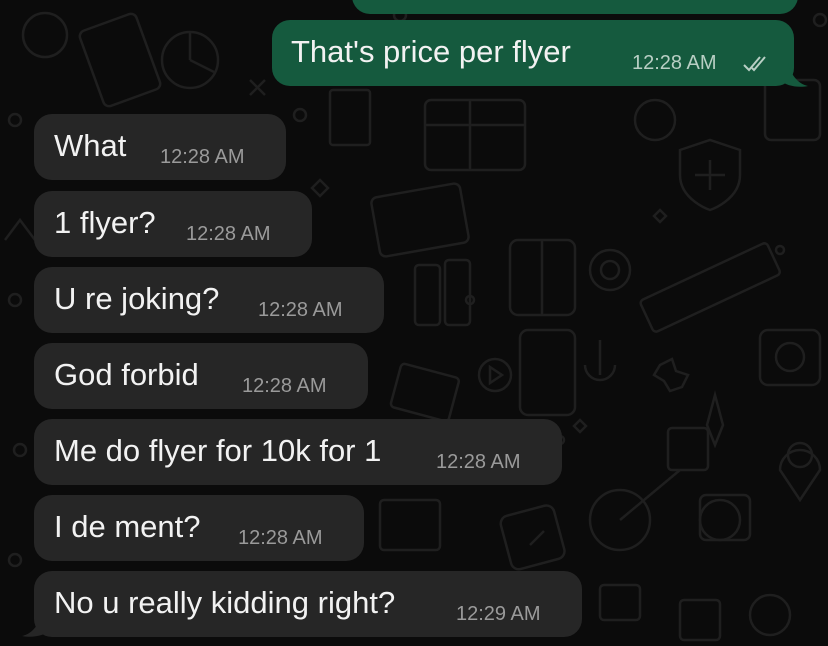  I want to click on message-timestamp: 12:29 AM, so click(498, 614).